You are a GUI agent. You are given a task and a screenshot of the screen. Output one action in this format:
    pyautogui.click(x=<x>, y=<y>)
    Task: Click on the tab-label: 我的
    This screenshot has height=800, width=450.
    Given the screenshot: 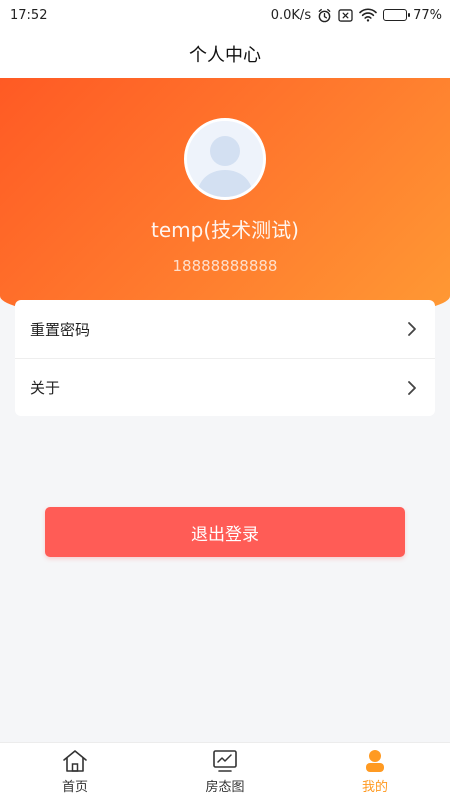 What is the action you would take?
    pyautogui.click(x=374, y=787)
    